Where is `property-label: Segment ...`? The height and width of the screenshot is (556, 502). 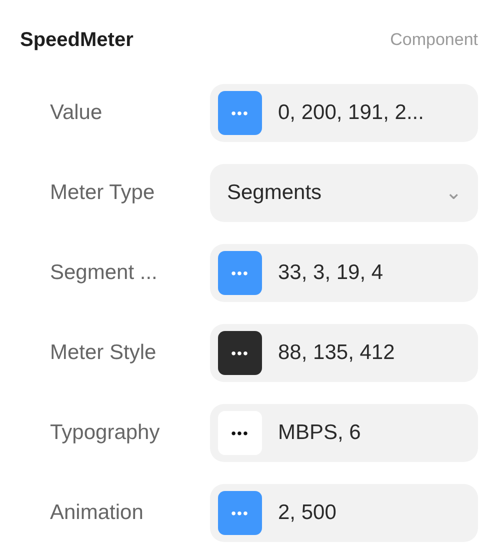 property-label: Segment ... is located at coordinates (103, 273).